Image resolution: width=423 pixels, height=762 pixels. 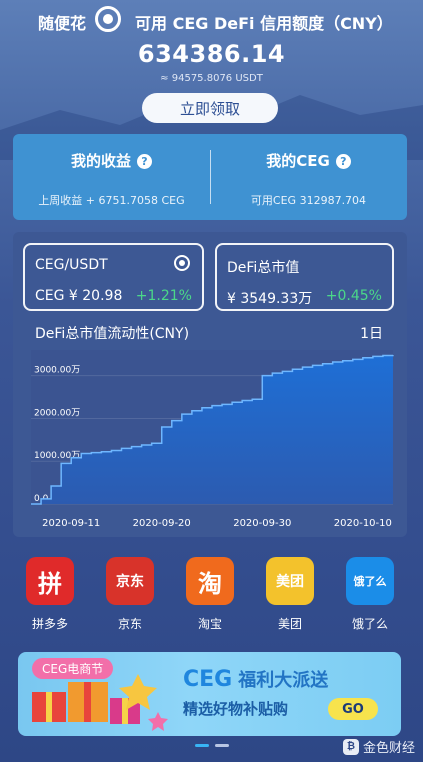 What do you see at coordinates (289, 624) in the screenshot?
I see `app-label: 美团` at bounding box center [289, 624].